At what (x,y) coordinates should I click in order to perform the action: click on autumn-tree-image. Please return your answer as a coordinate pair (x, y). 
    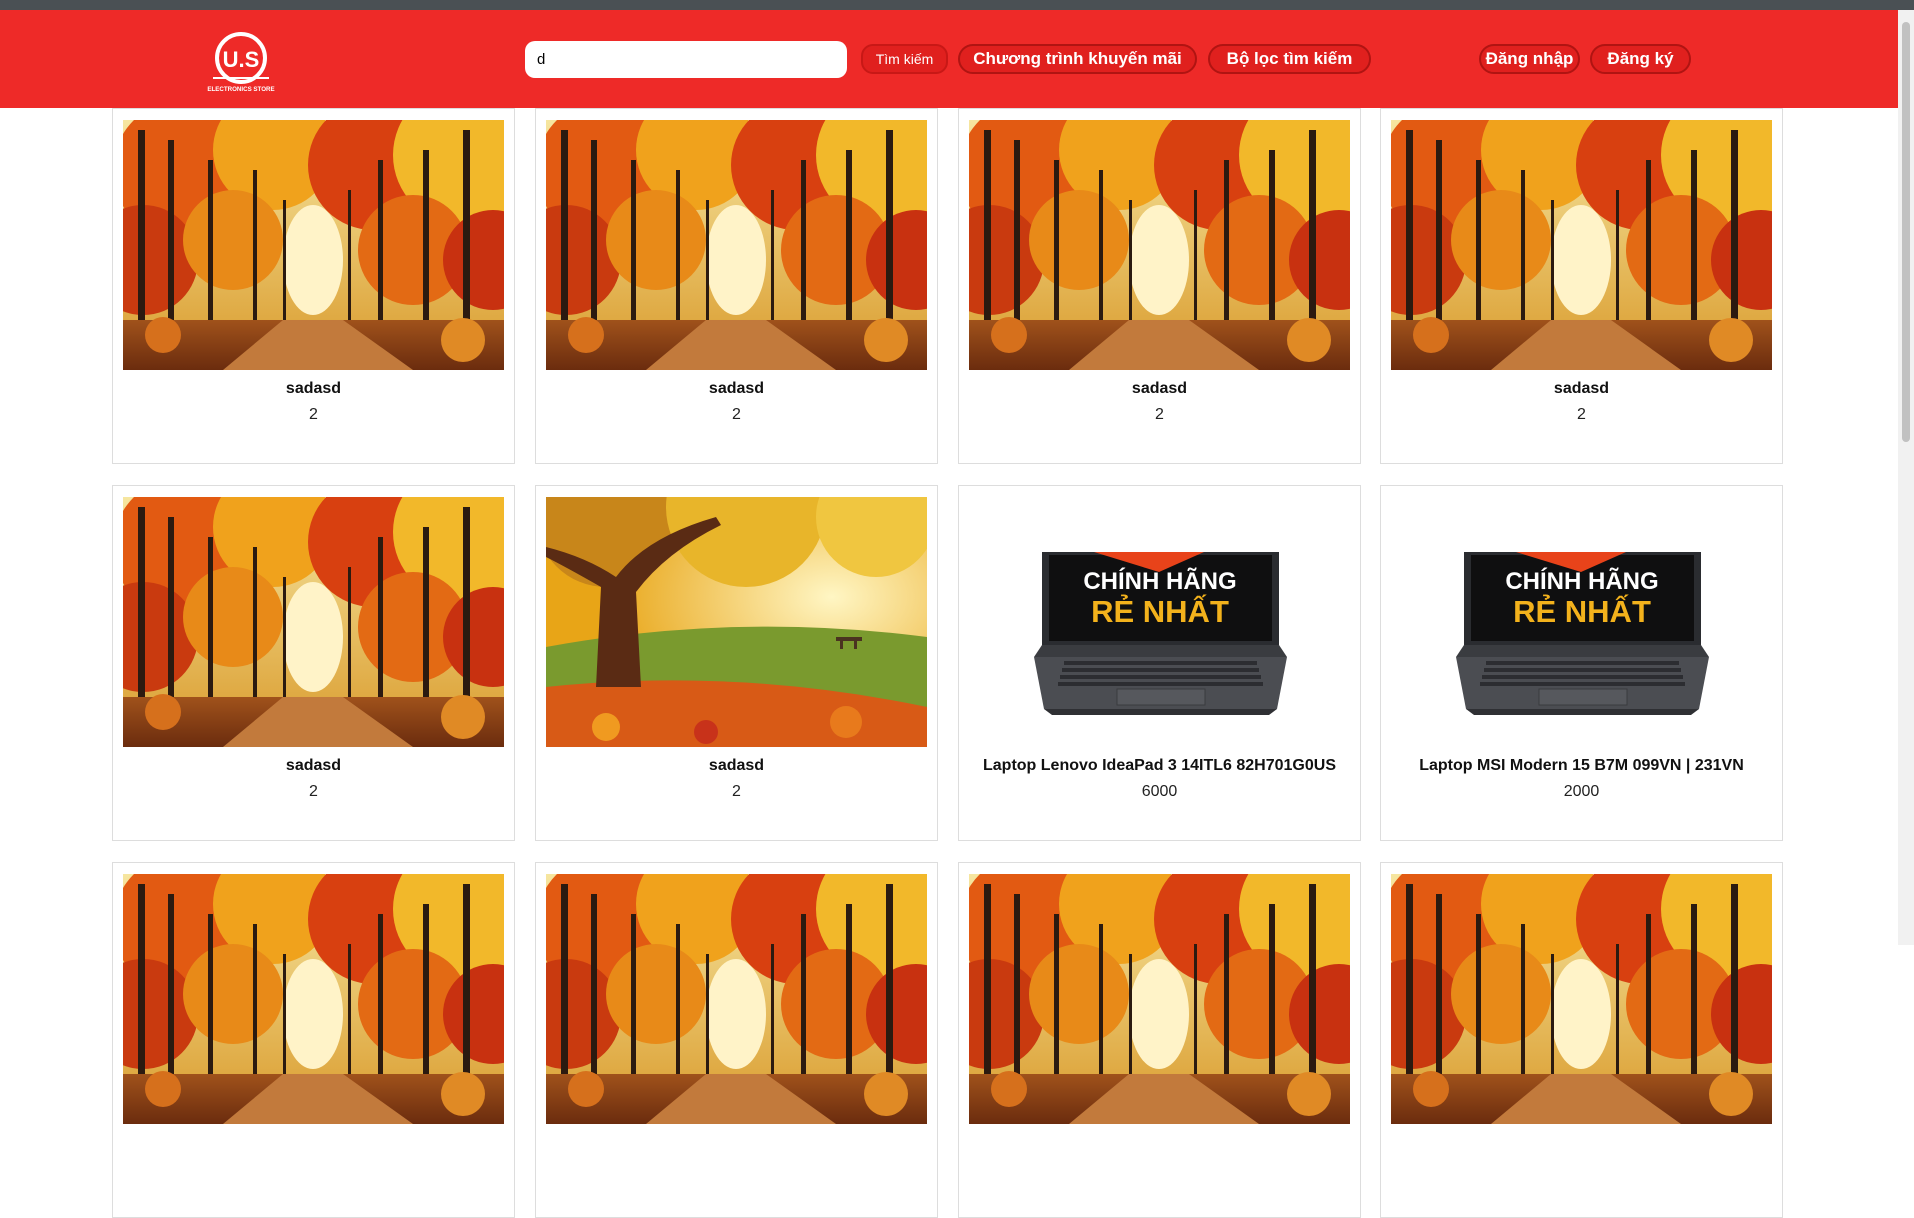
    Looking at the image, I should click on (736, 622).